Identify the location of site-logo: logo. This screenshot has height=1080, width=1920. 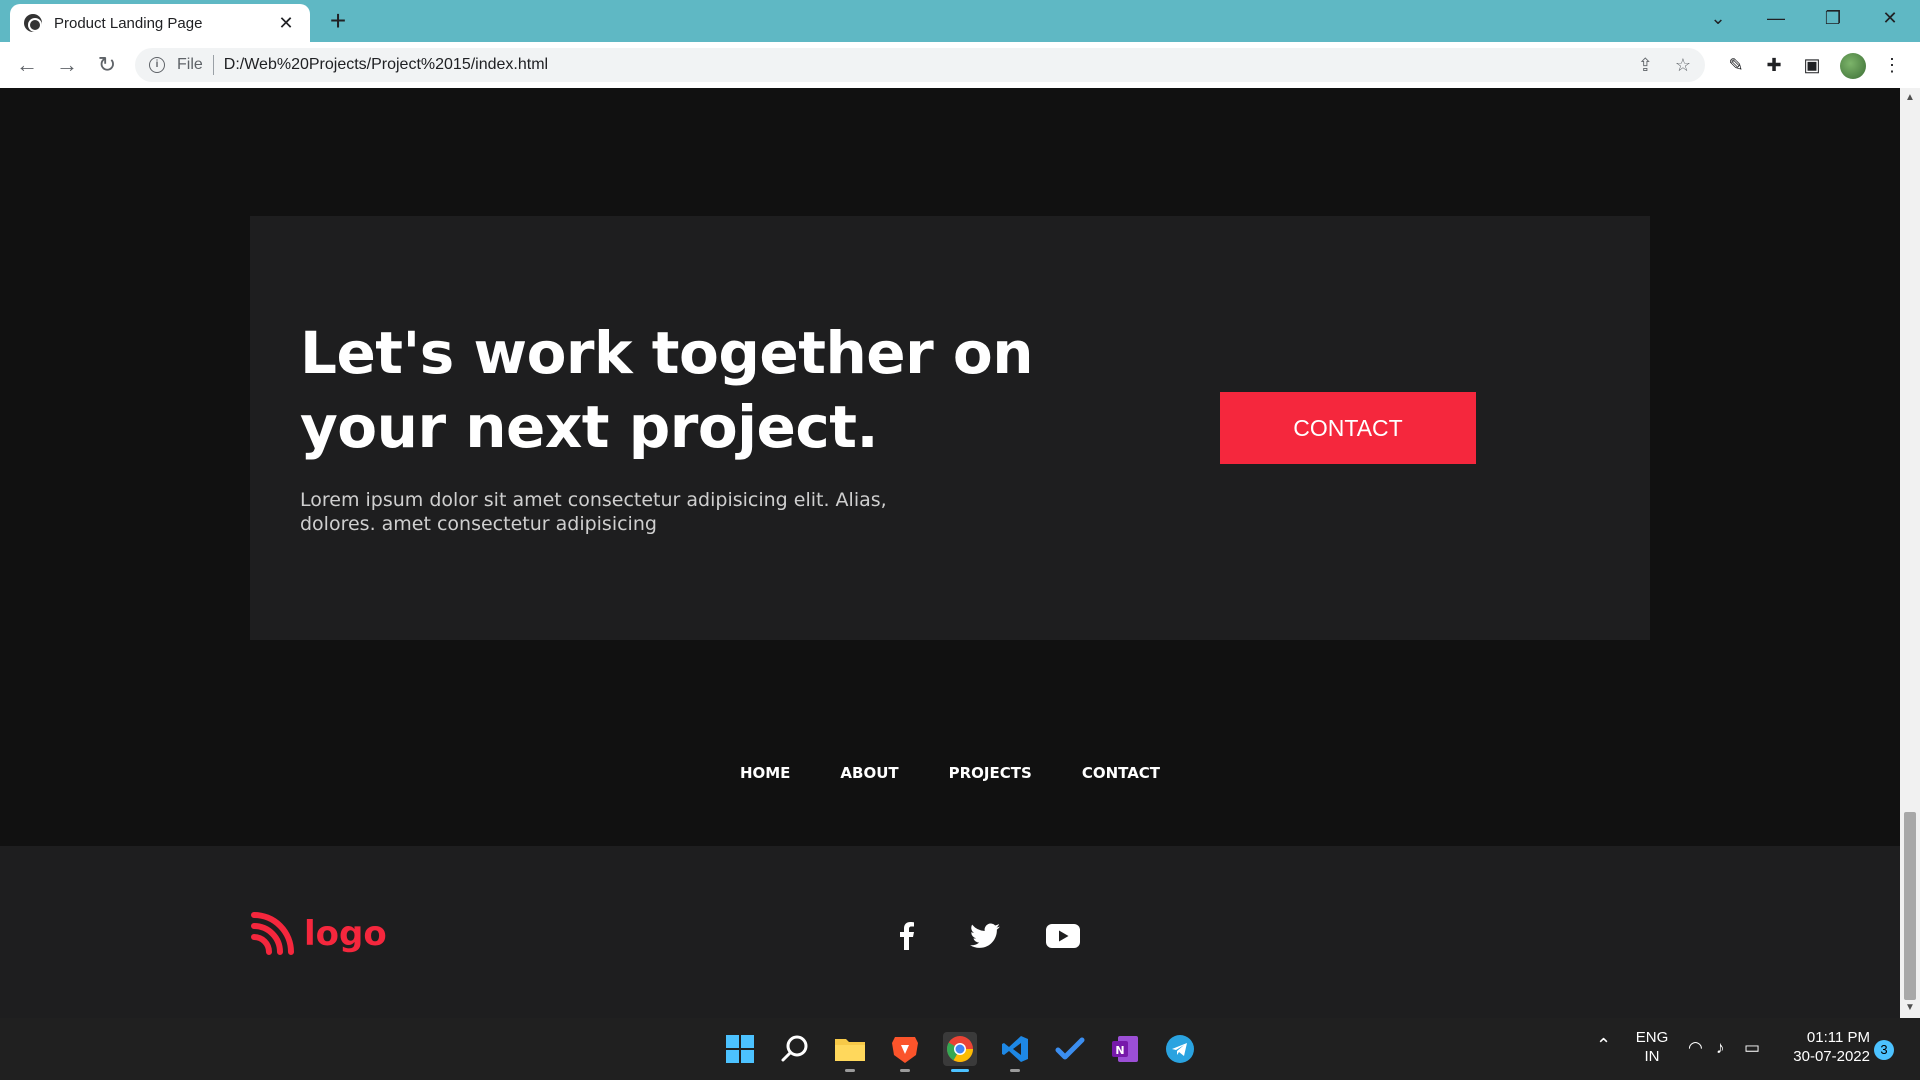
(318, 934).